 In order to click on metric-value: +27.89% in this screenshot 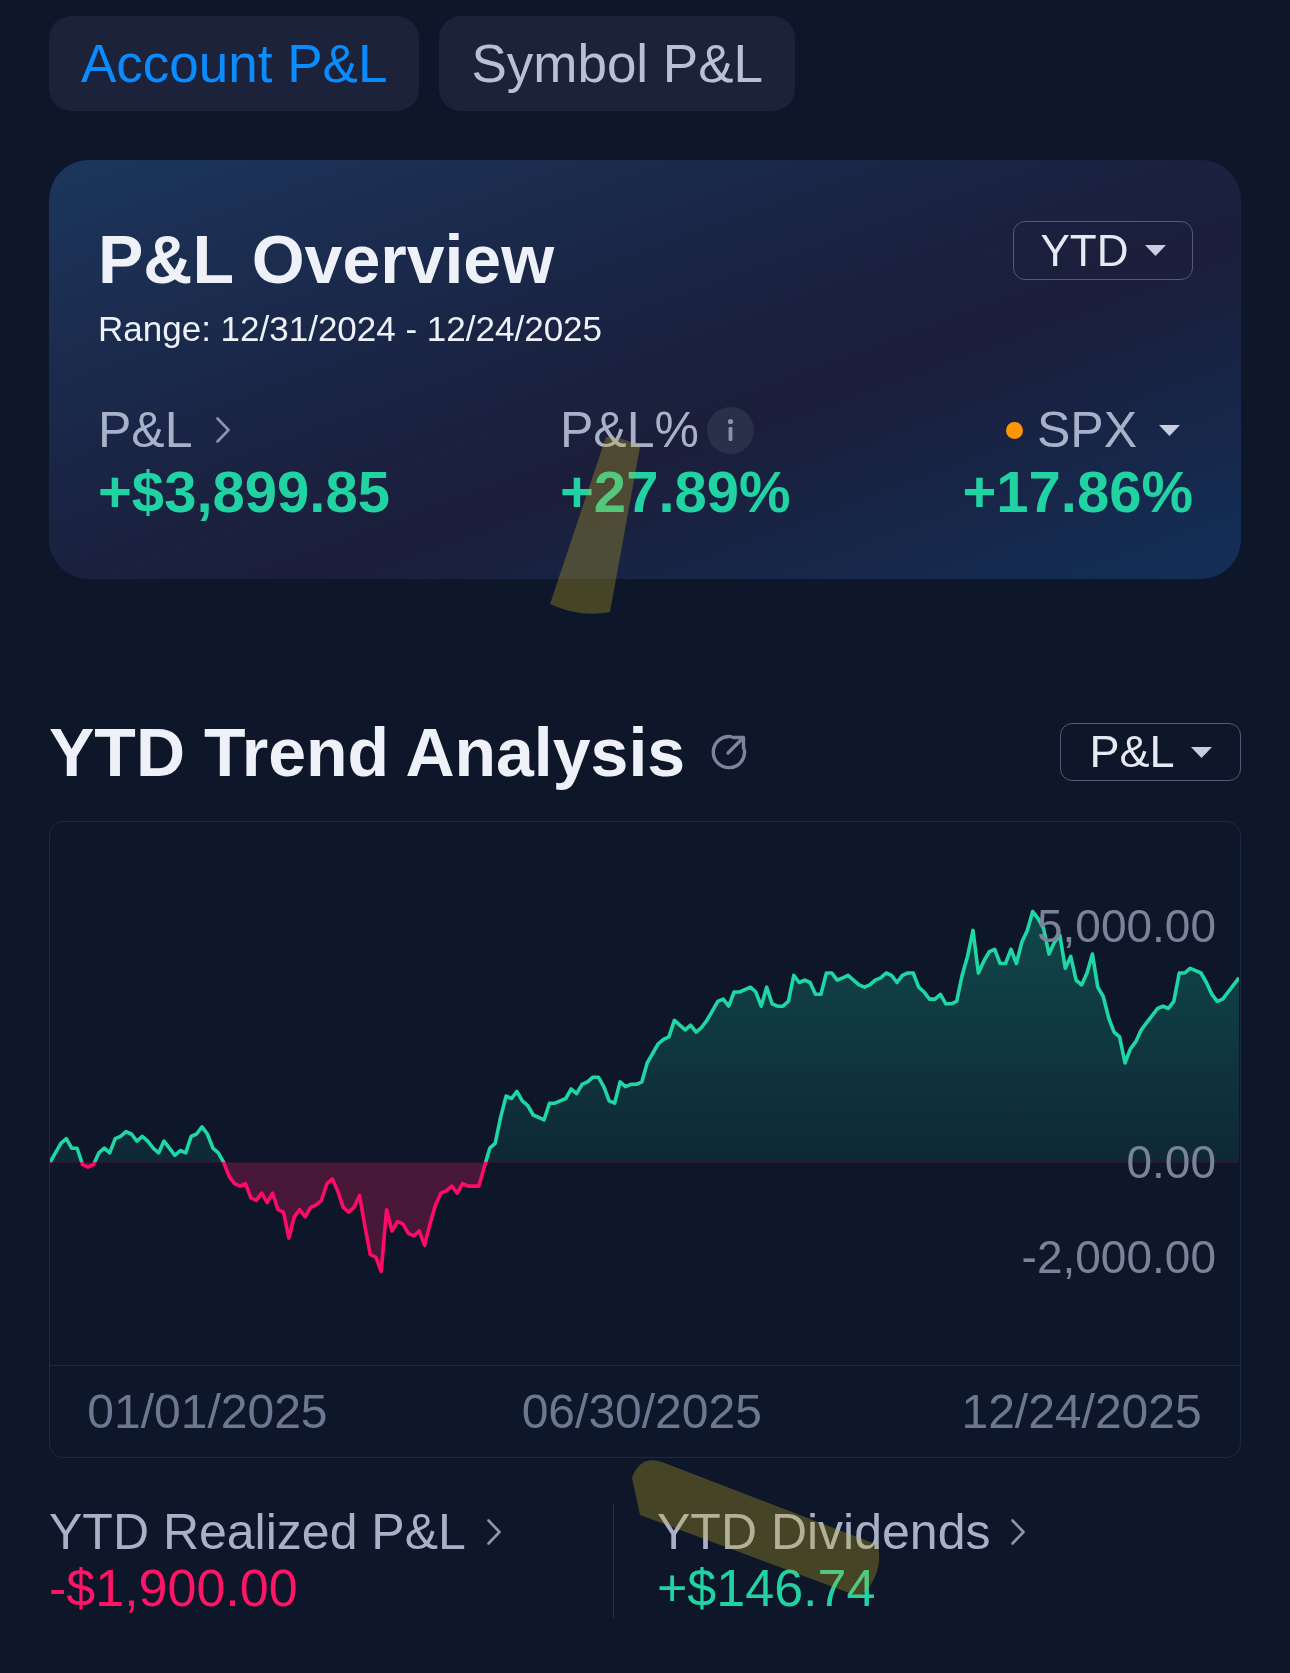, I will do `click(675, 492)`.